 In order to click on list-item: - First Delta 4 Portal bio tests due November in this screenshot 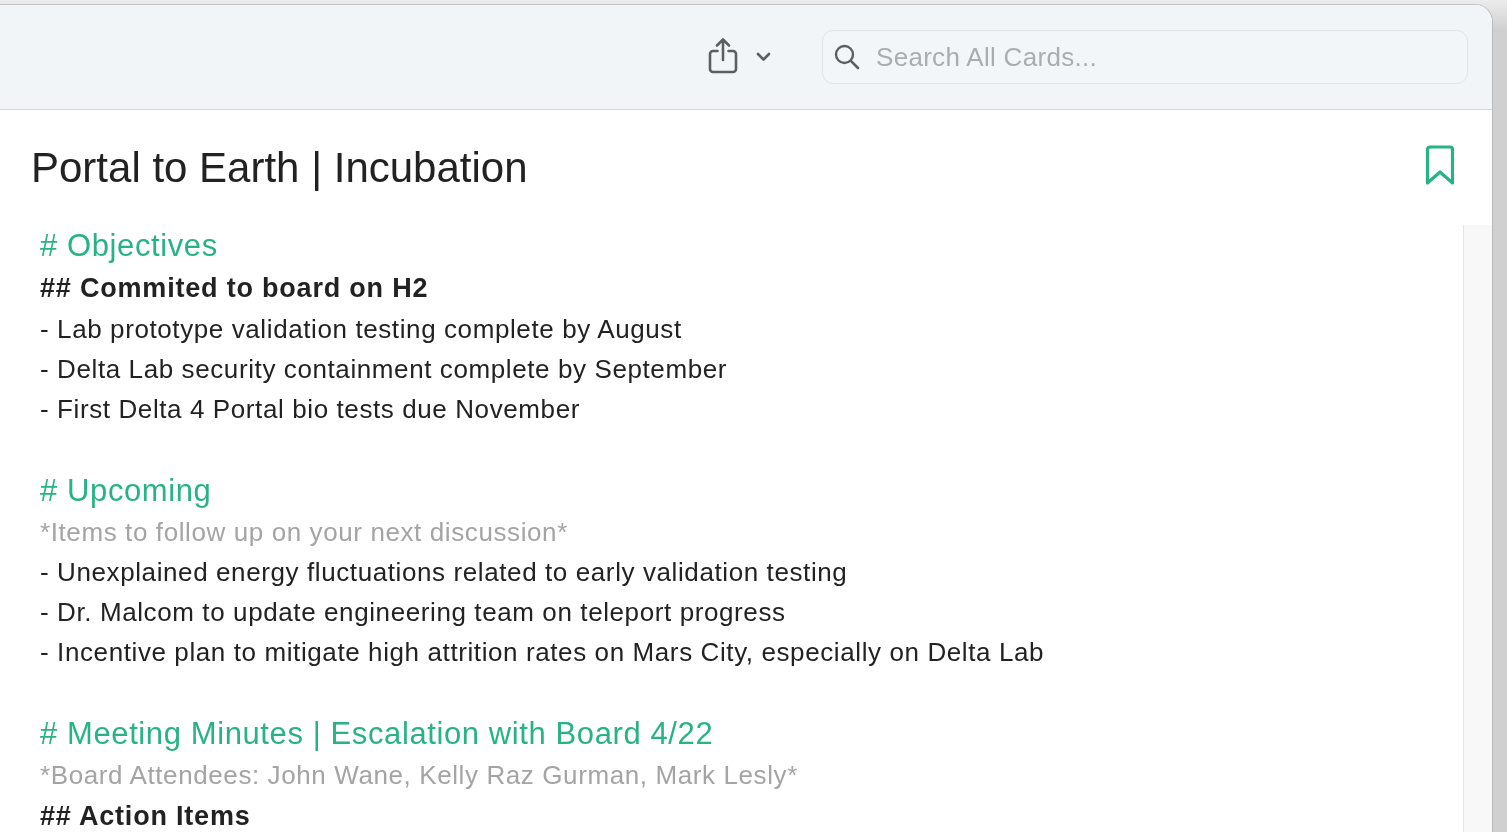, I will do `click(310, 409)`.